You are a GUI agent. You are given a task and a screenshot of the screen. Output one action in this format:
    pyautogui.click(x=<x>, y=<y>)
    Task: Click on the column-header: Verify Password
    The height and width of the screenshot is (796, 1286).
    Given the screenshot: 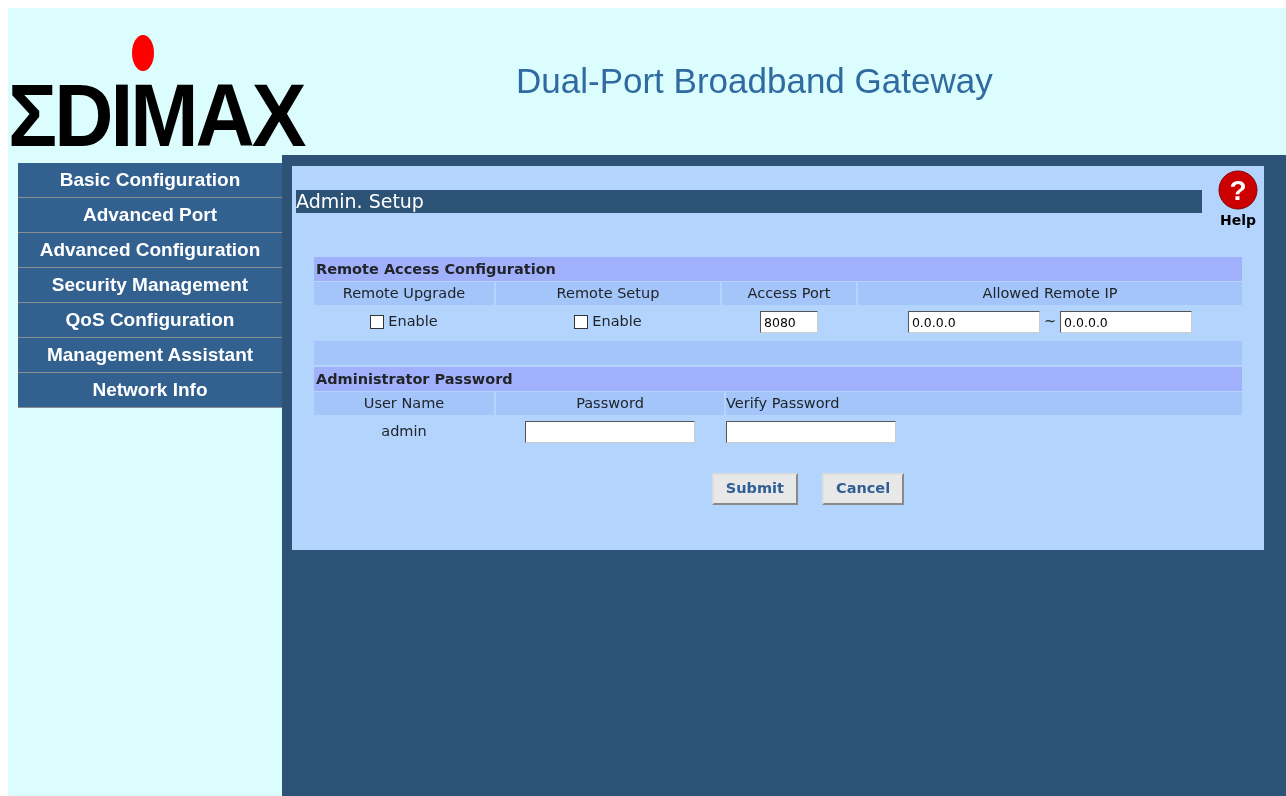 What is the action you would take?
    pyautogui.click(x=984, y=403)
    